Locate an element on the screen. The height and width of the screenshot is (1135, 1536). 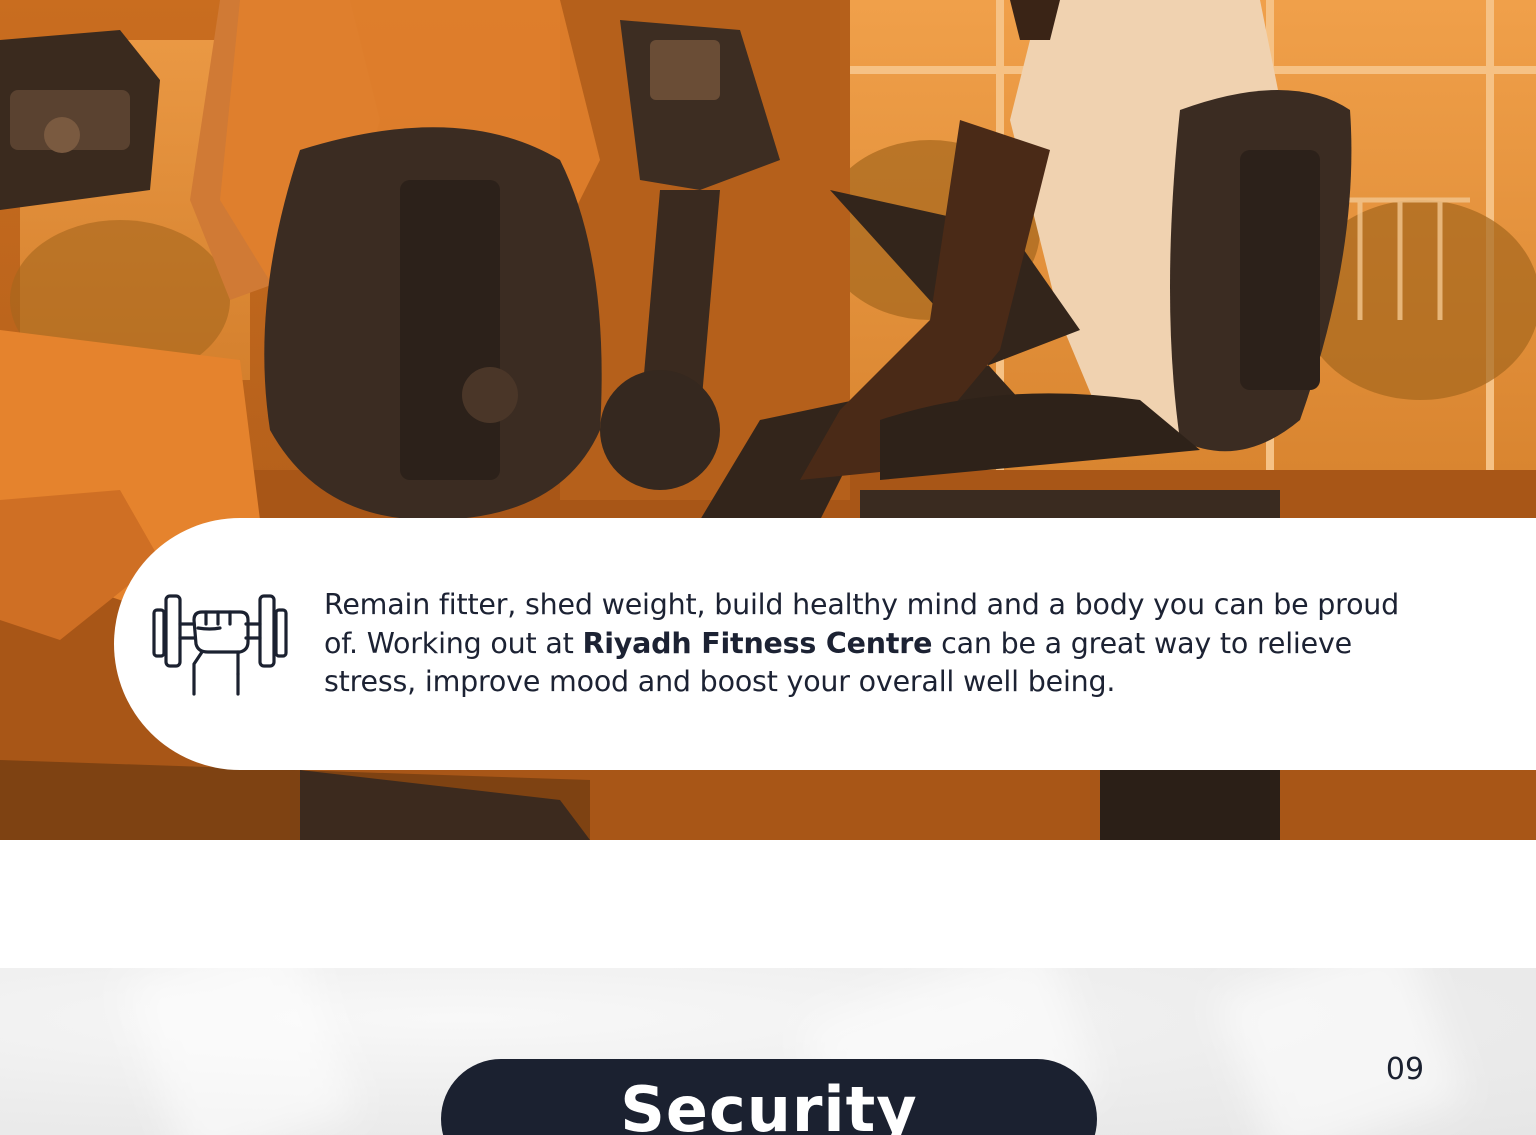
page-number: 09 is located at coordinates (1405, 1069).